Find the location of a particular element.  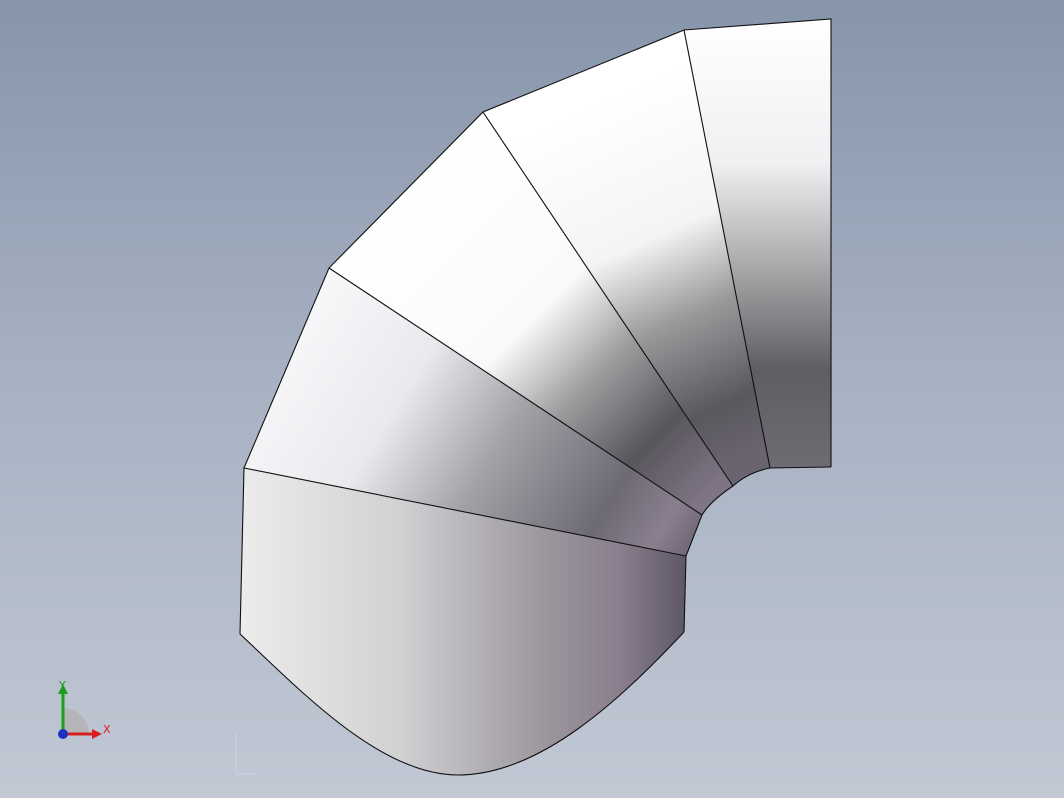

y-axis-label: Y is located at coordinates (62, 685).